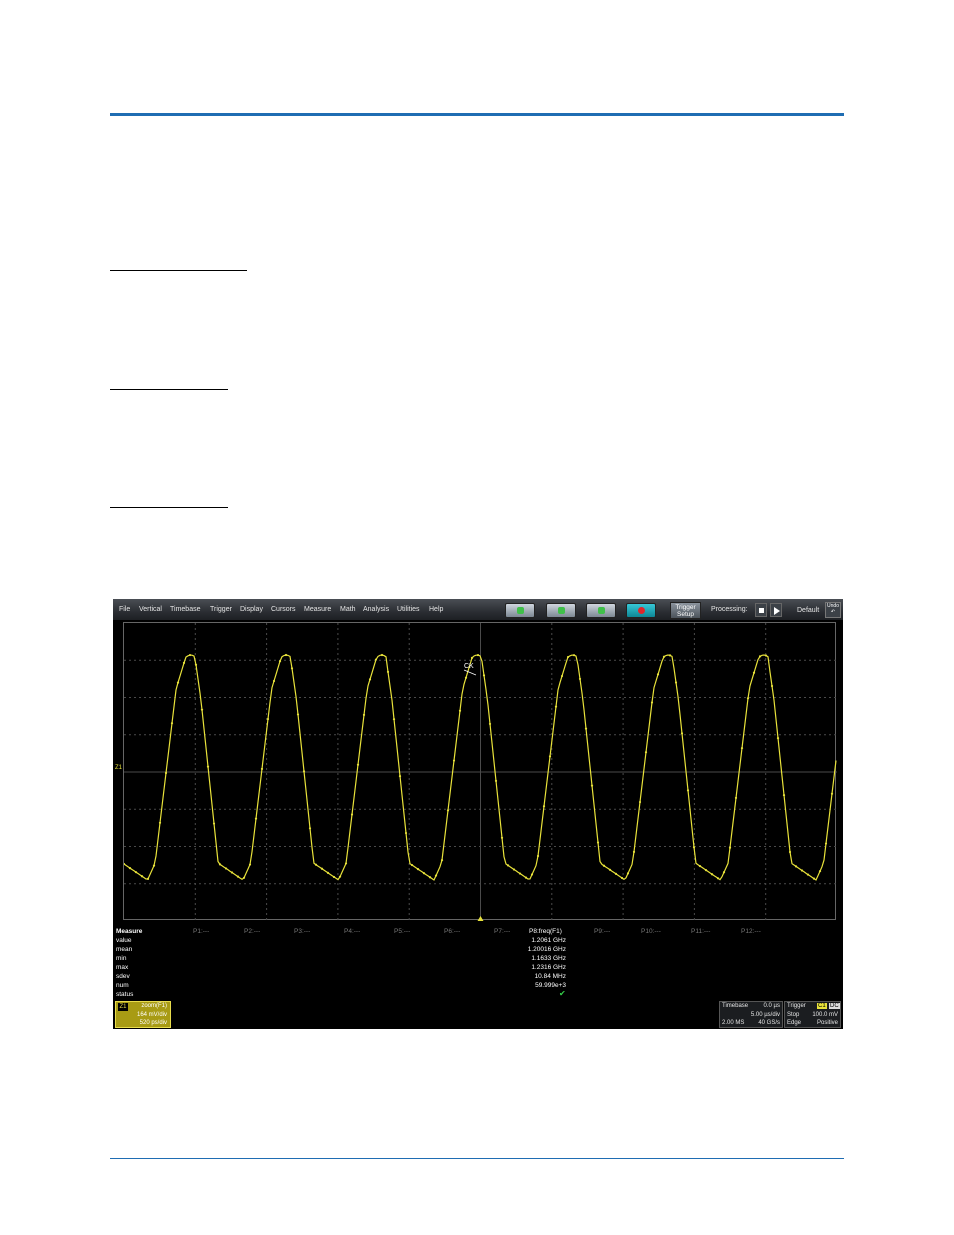 The width and height of the screenshot is (954, 1235). What do you see at coordinates (122, 967) in the screenshot?
I see `measure-row-label: max` at bounding box center [122, 967].